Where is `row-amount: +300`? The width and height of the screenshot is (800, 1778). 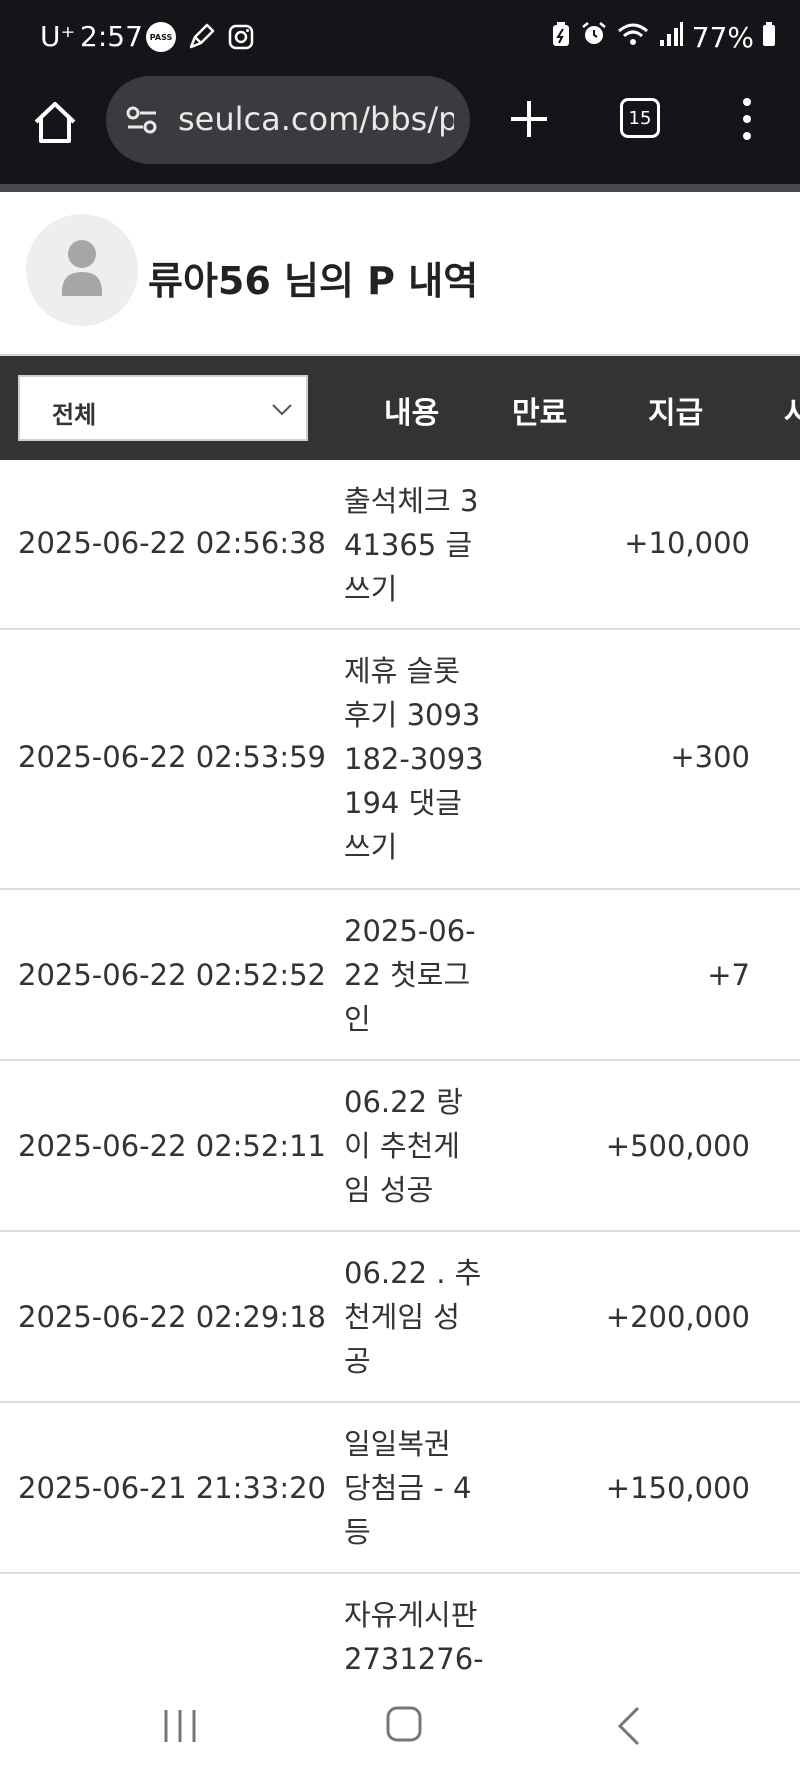 row-amount: +300 is located at coordinates (710, 757).